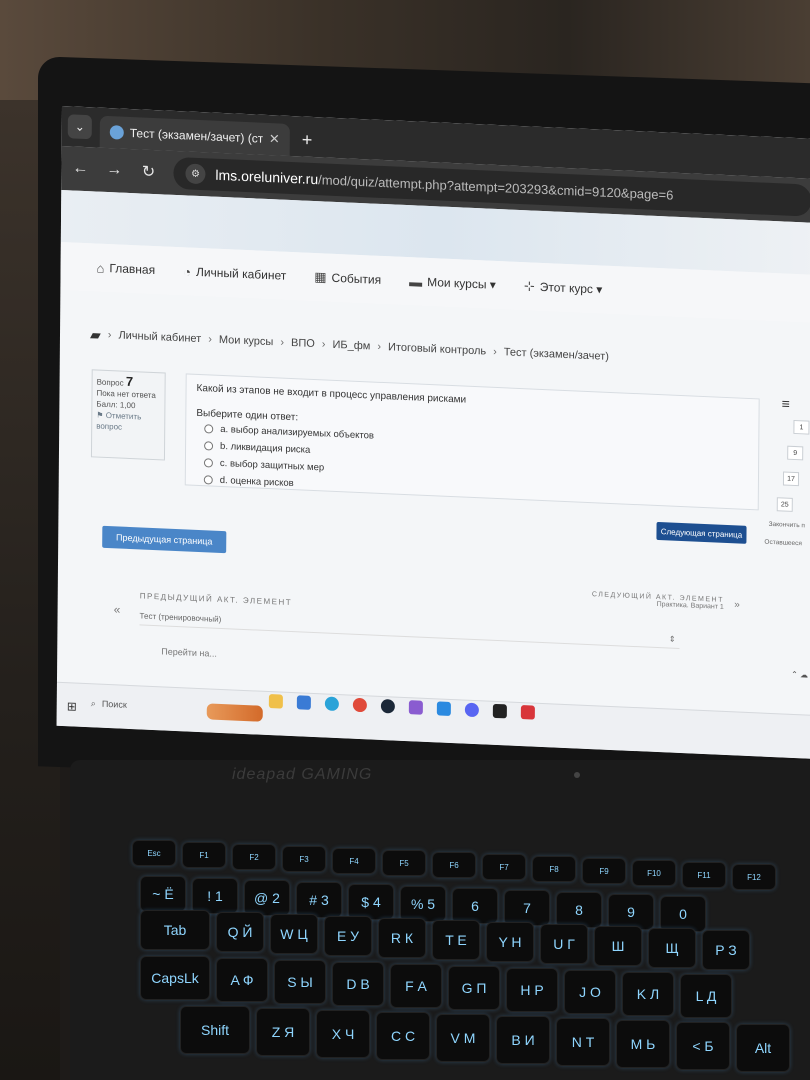 The image size is (810, 1080). What do you see at coordinates (704, 875) in the screenshot?
I see `keyboard-key: F11` at bounding box center [704, 875].